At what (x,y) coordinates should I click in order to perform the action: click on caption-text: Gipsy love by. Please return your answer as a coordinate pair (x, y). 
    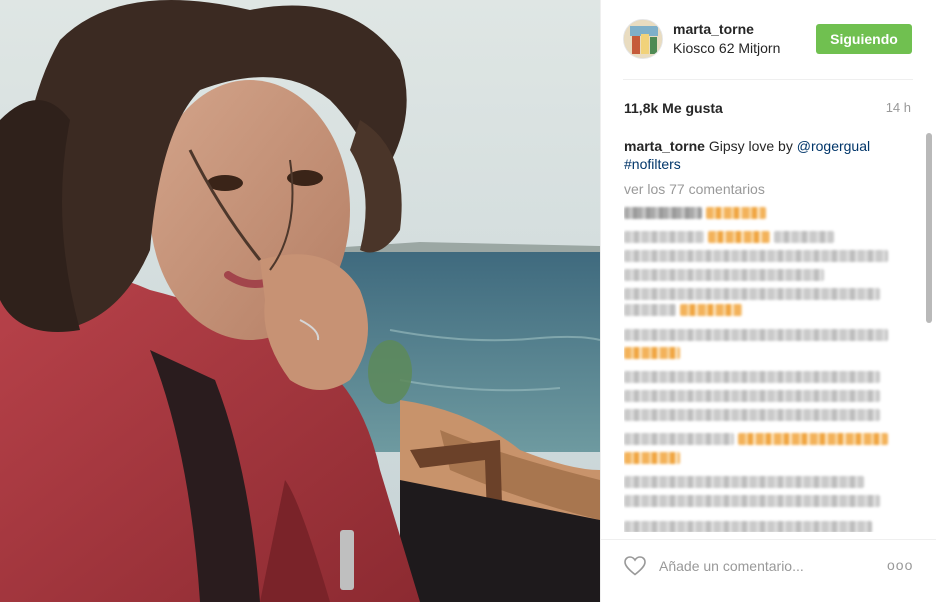
    Looking at the image, I should click on (752, 146).